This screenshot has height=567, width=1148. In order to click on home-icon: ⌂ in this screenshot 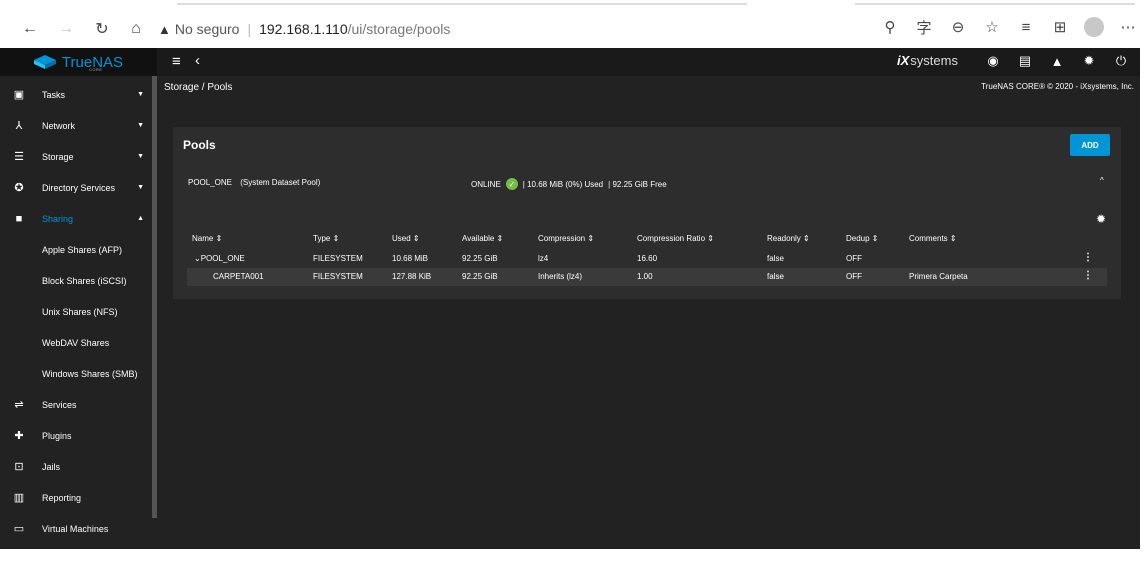, I will do `click(136, 29)`.